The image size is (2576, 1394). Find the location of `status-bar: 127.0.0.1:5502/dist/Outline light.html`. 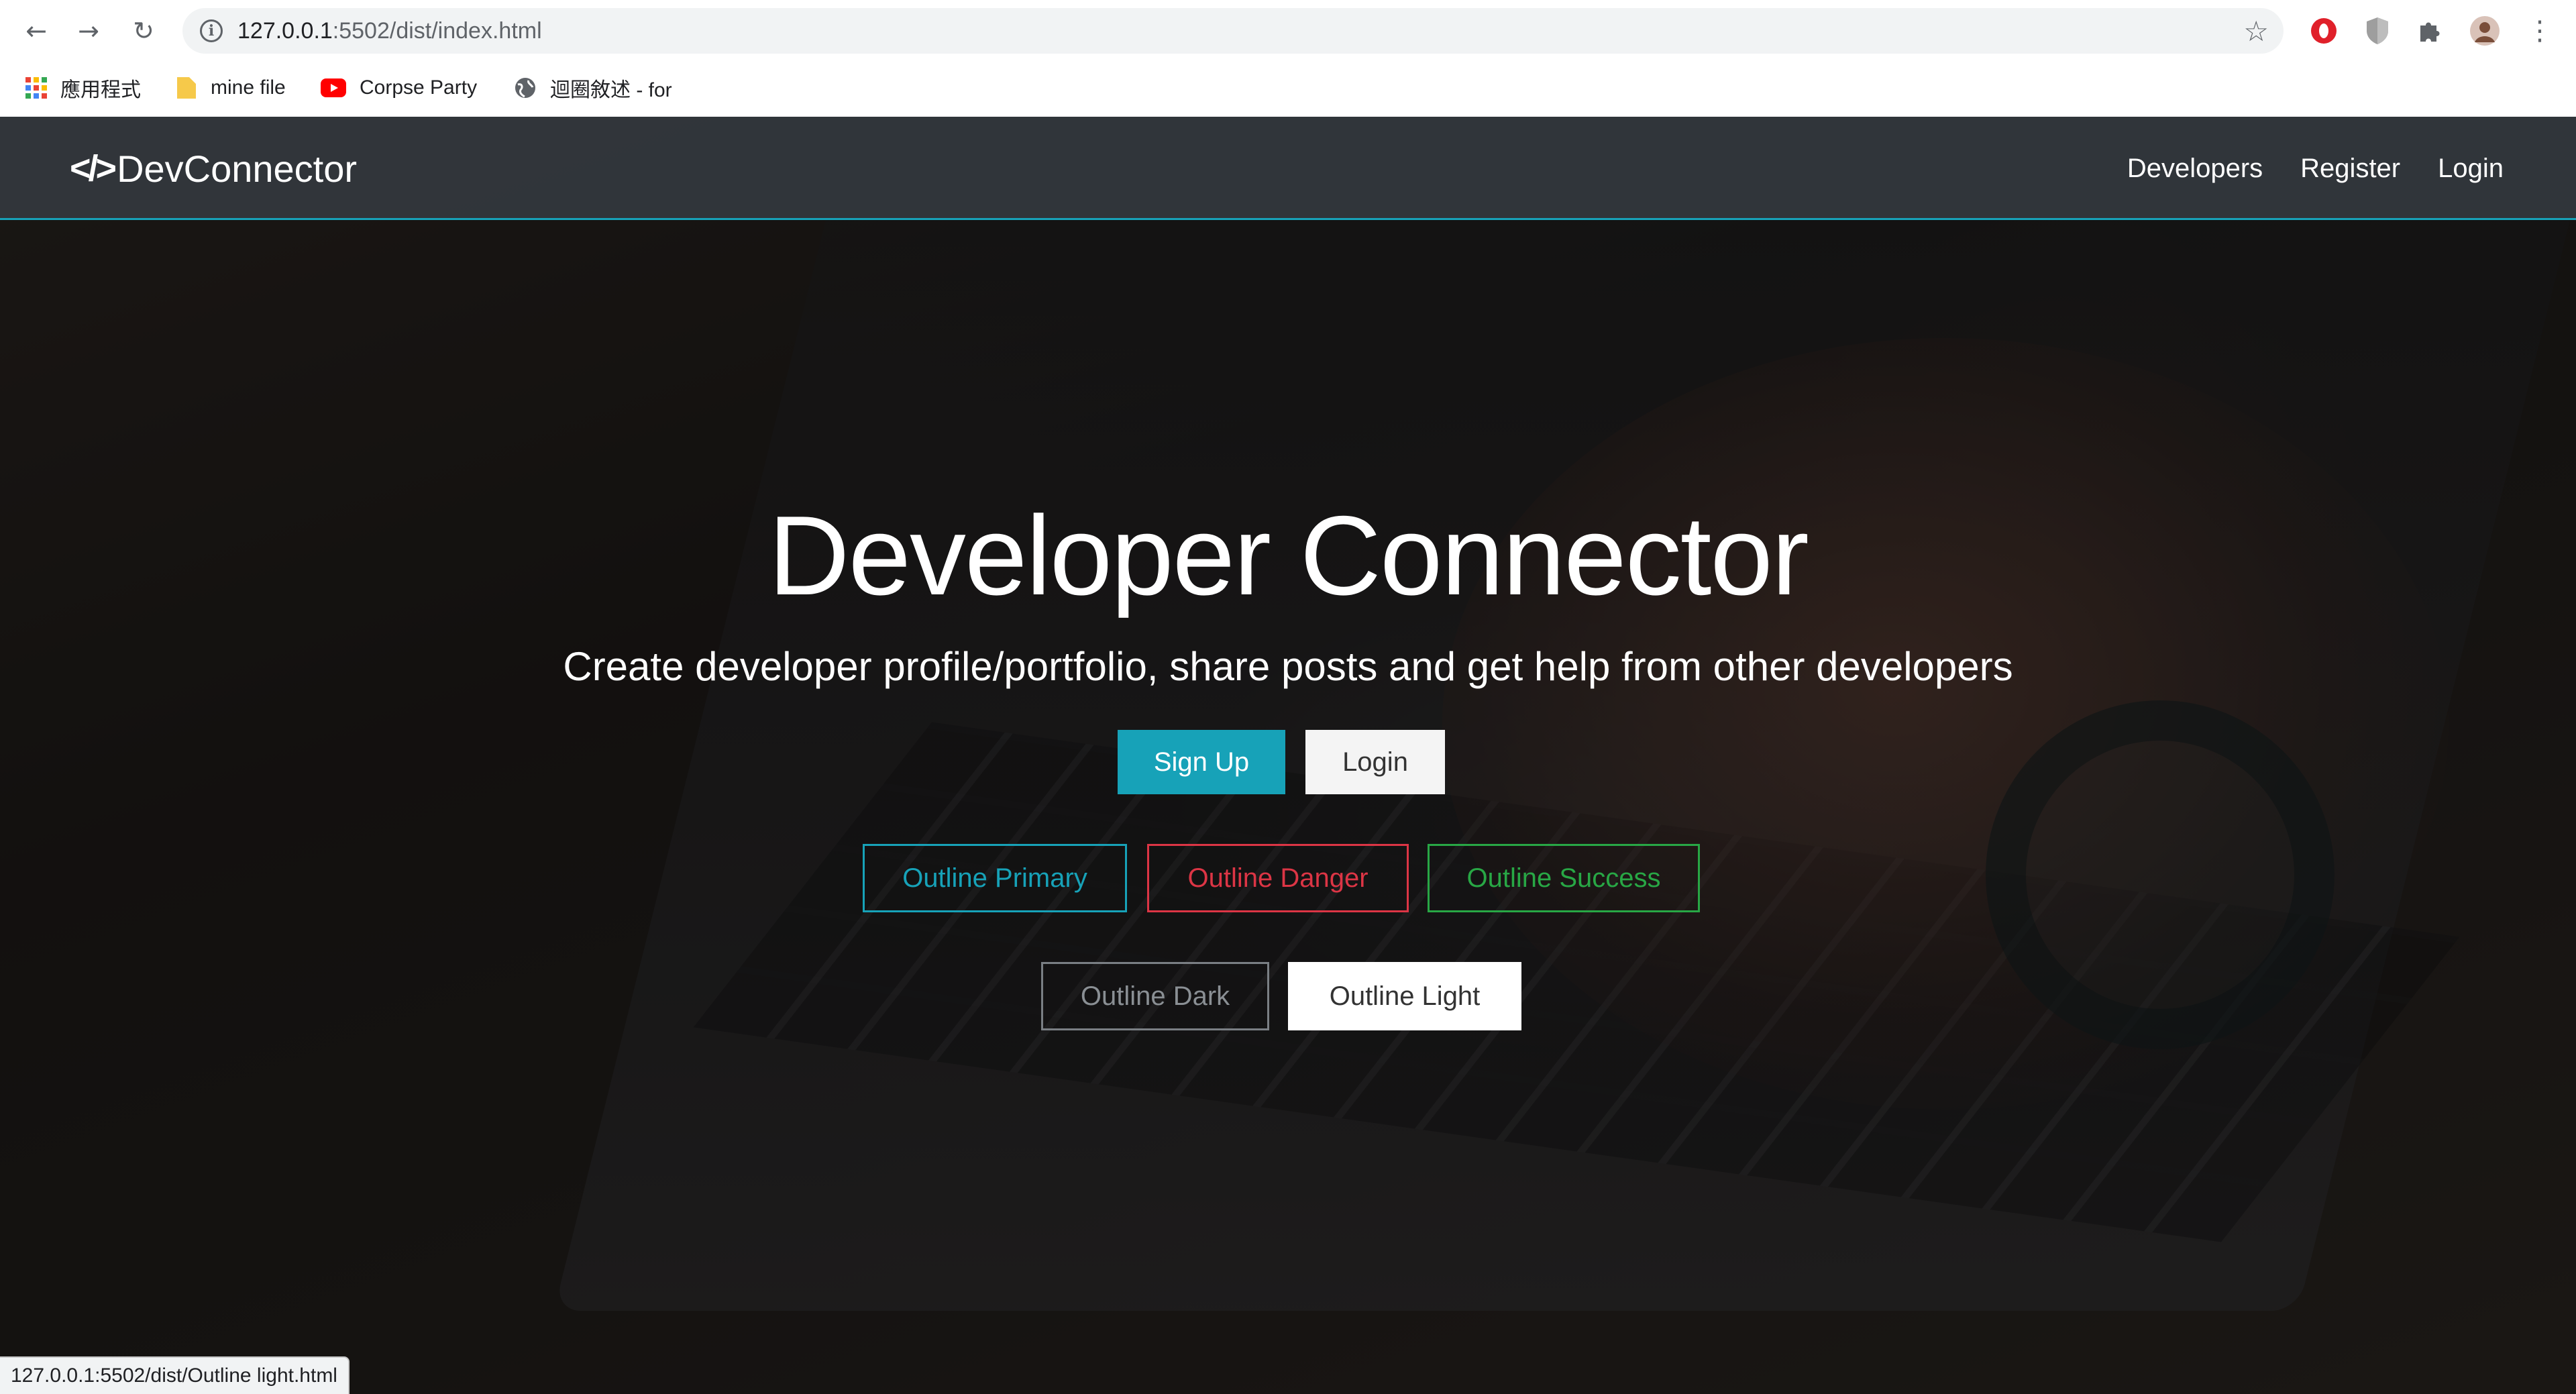

status-bar: 127.0.0.1:5502/dist/Outline light.html is located at coordinates (175, 1375).